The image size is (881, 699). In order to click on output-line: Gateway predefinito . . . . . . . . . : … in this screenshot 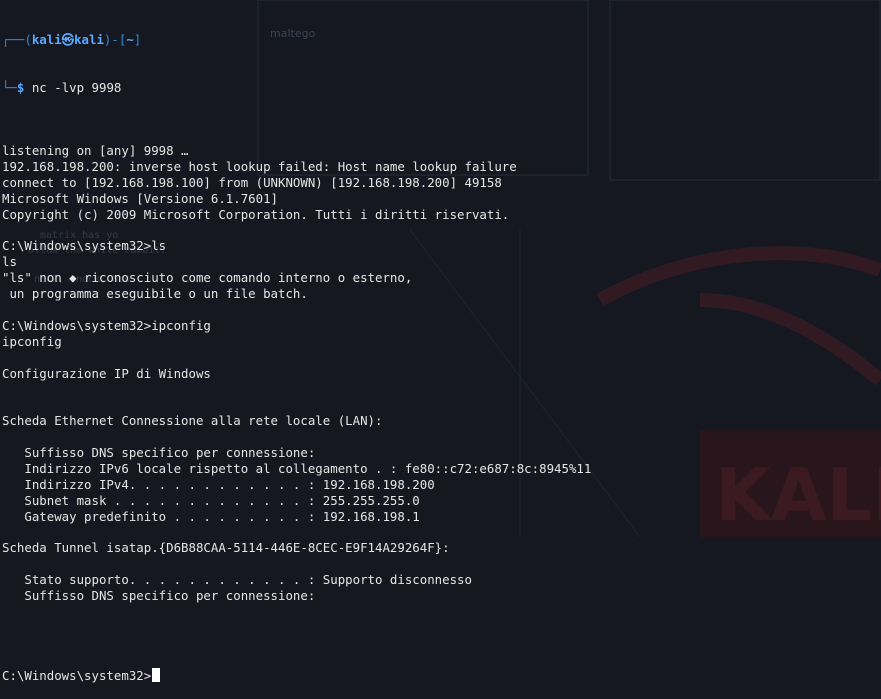, I will do `click(211, 516)`.